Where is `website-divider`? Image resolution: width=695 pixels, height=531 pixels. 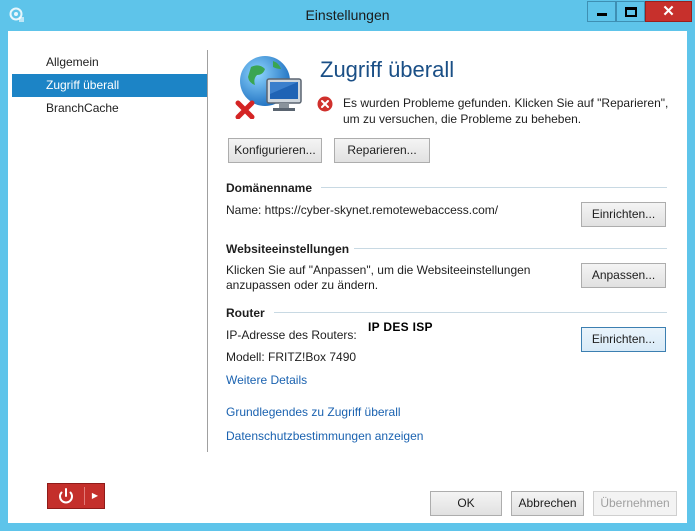
website-divider is located at coordinates (510, 248).